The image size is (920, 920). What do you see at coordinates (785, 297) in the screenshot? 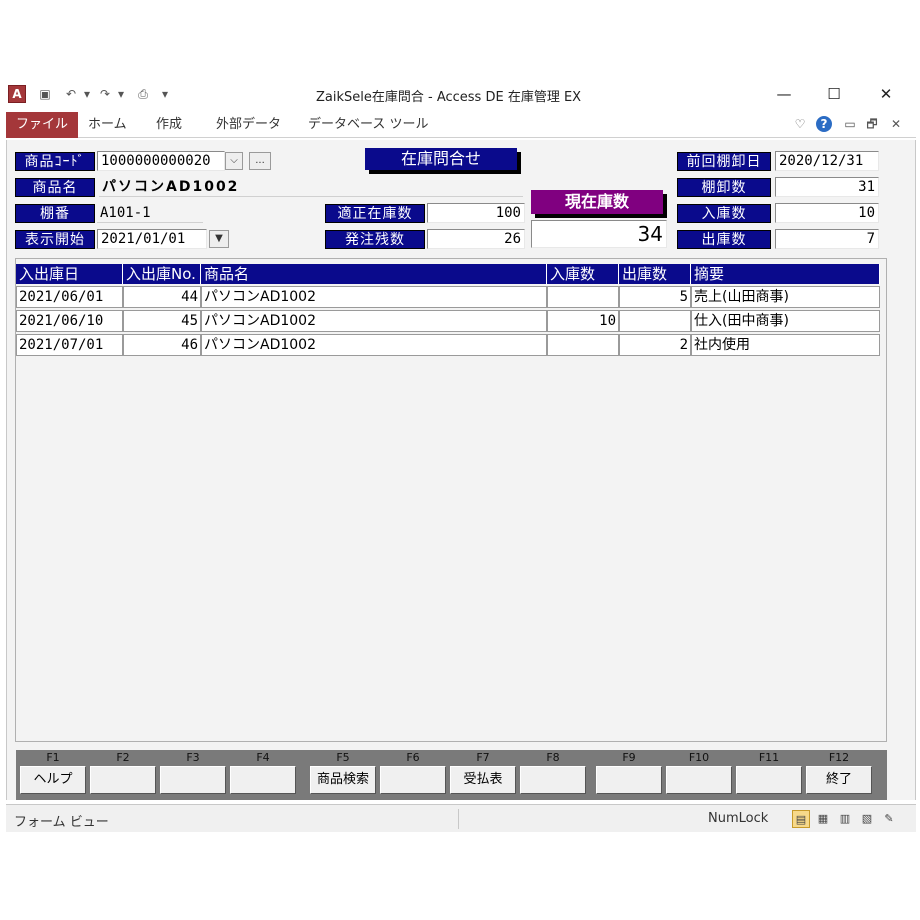
I see `cell-memo: 売上(山田商事)` at bounding box center [785, 297].